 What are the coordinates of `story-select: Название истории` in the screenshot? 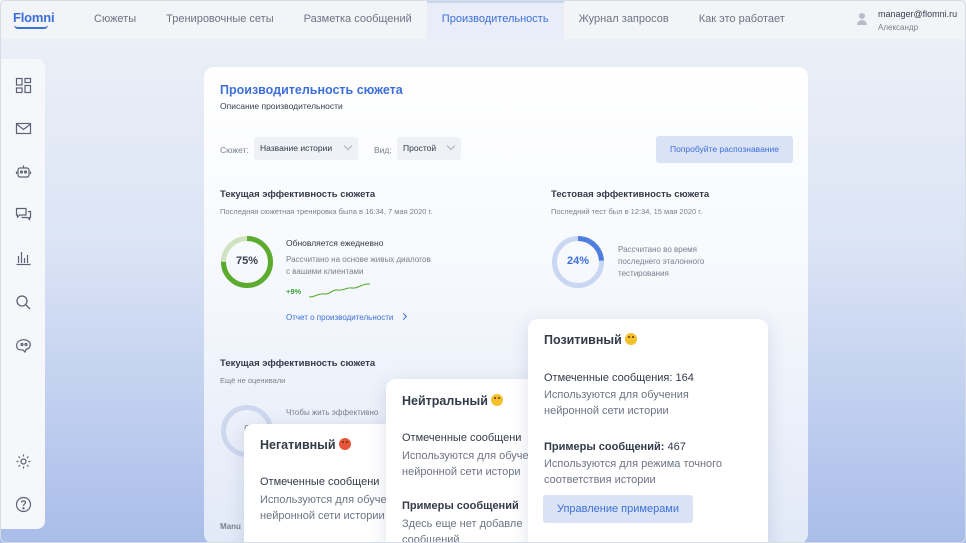 It's located at (306, 148).